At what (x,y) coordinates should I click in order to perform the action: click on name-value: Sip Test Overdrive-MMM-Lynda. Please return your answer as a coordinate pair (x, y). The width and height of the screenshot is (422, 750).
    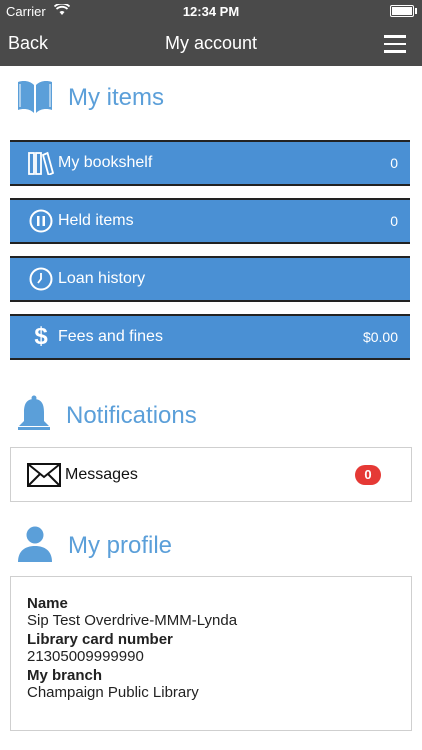
    Looking at the image, I should click on (132, 620).